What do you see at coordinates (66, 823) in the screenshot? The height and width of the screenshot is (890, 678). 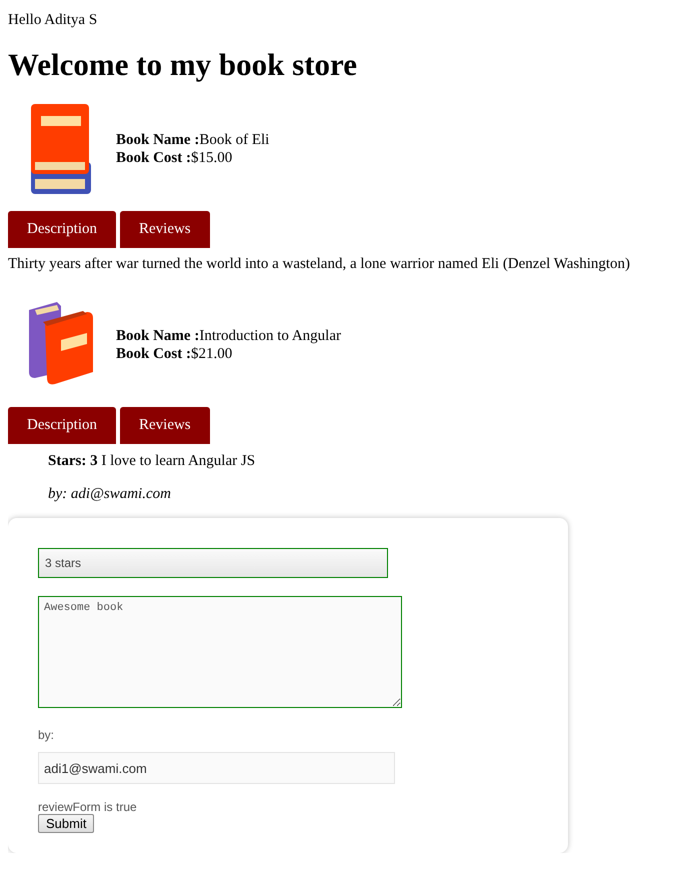 I see `submit-button: Submit` at bounding box center [66, 823].